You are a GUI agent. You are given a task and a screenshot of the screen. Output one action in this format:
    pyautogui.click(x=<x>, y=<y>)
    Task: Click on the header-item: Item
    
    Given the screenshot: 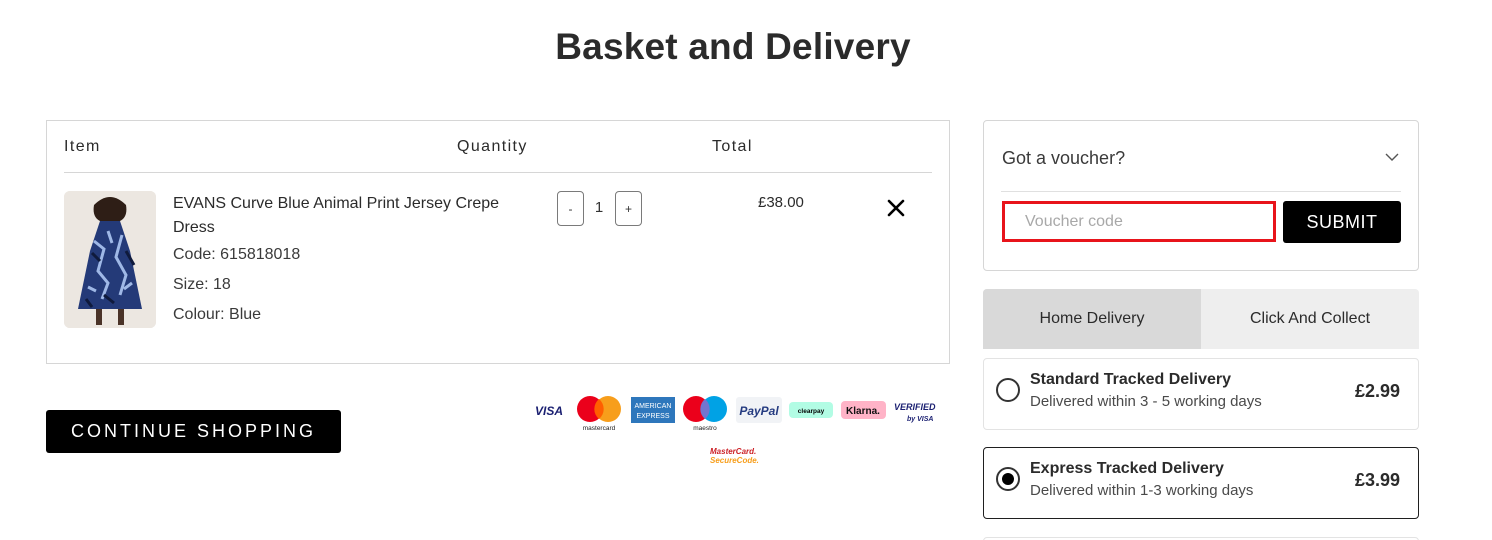 What is the action you would take?
    pyautogui.click(x=82, y=146)
    